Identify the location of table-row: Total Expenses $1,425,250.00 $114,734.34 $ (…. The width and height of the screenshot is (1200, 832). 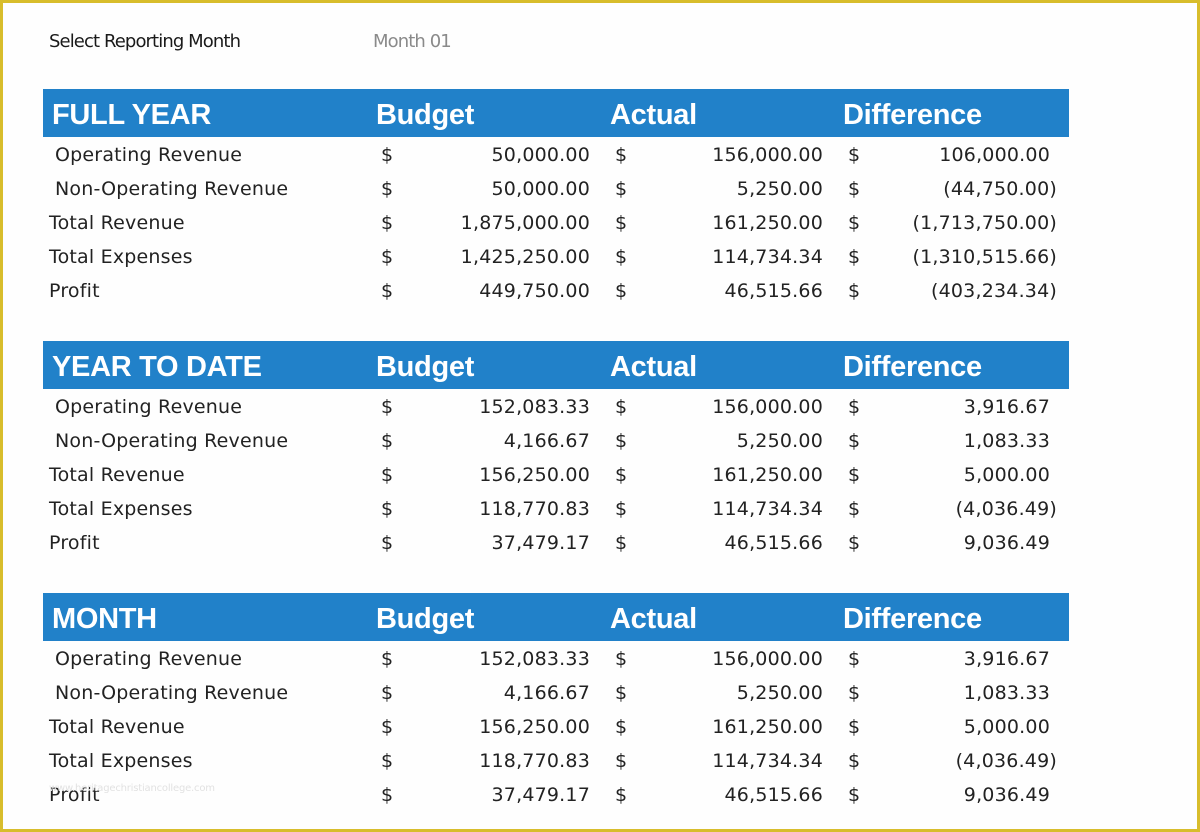
(556, 256).